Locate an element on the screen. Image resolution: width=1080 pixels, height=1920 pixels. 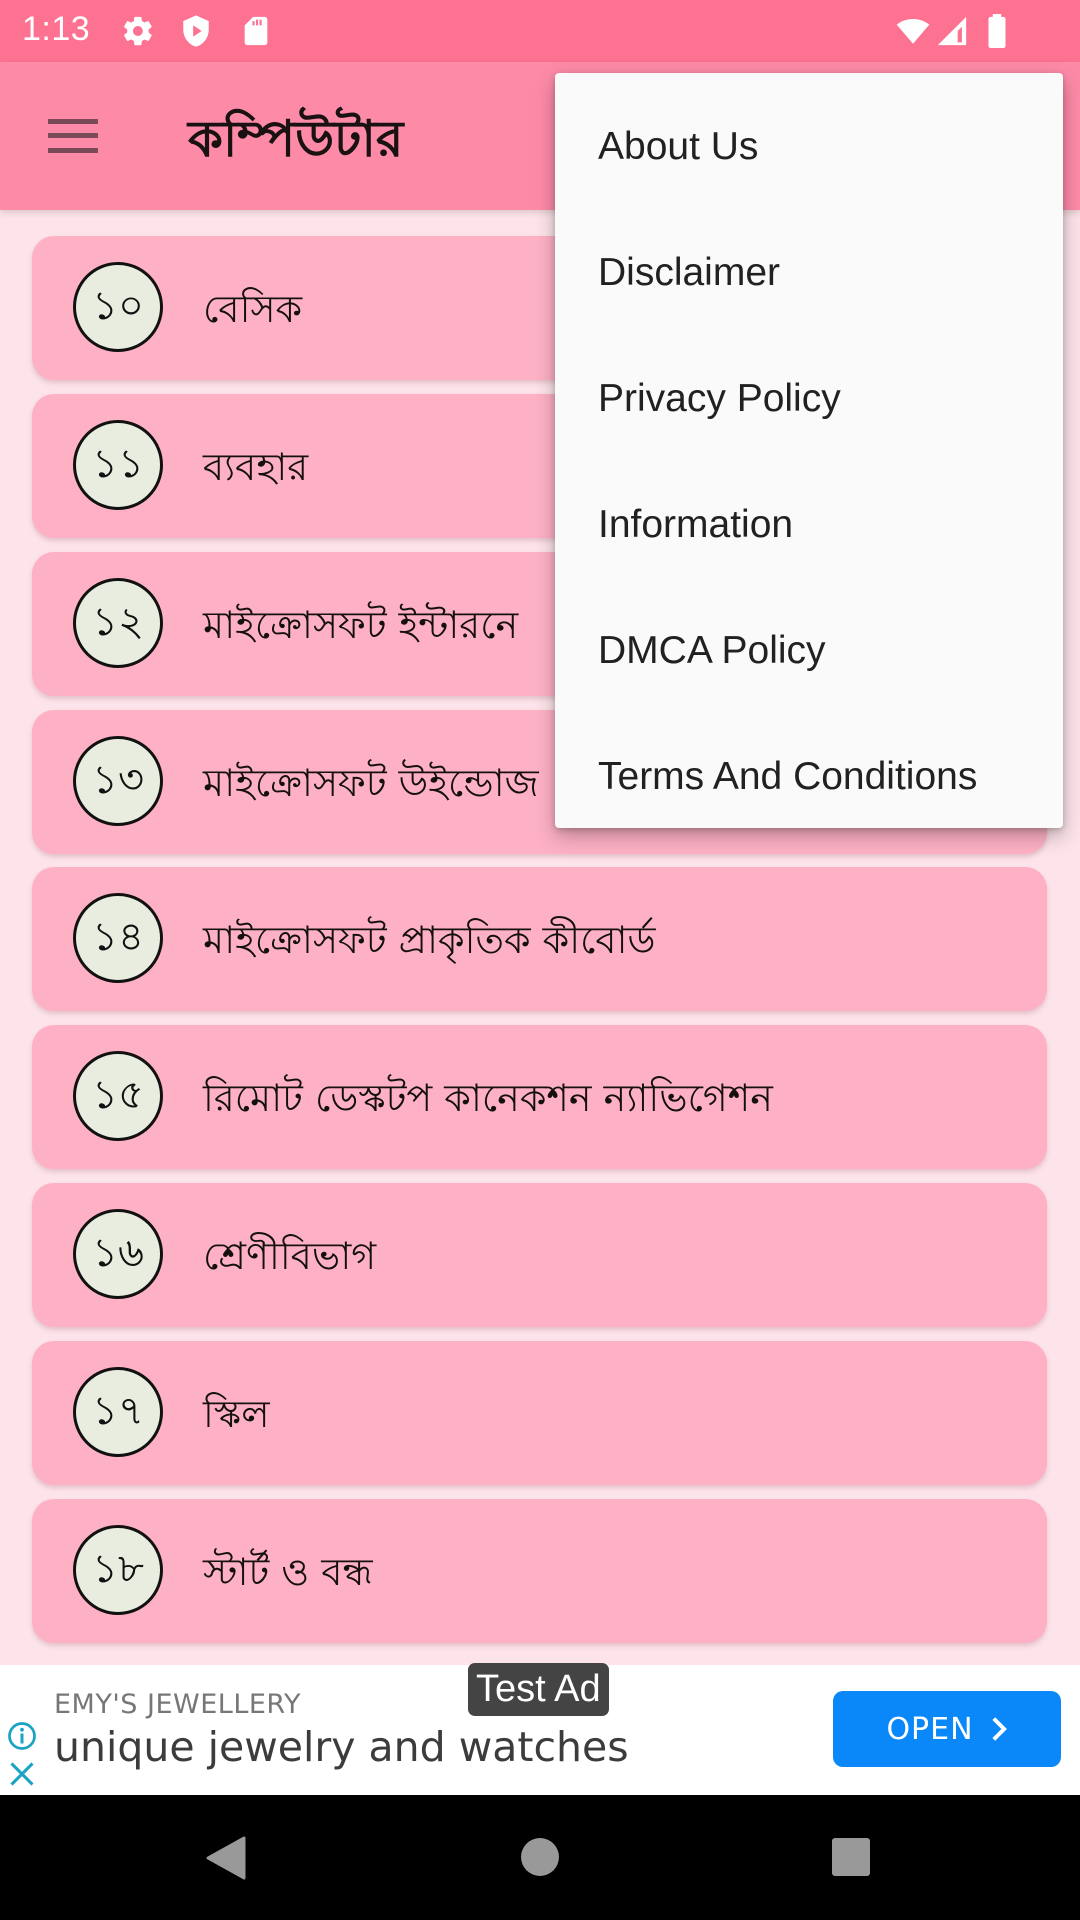
list-item-label: স্টার্ট ও বন্ধ is located at coordinates (288, 1572).